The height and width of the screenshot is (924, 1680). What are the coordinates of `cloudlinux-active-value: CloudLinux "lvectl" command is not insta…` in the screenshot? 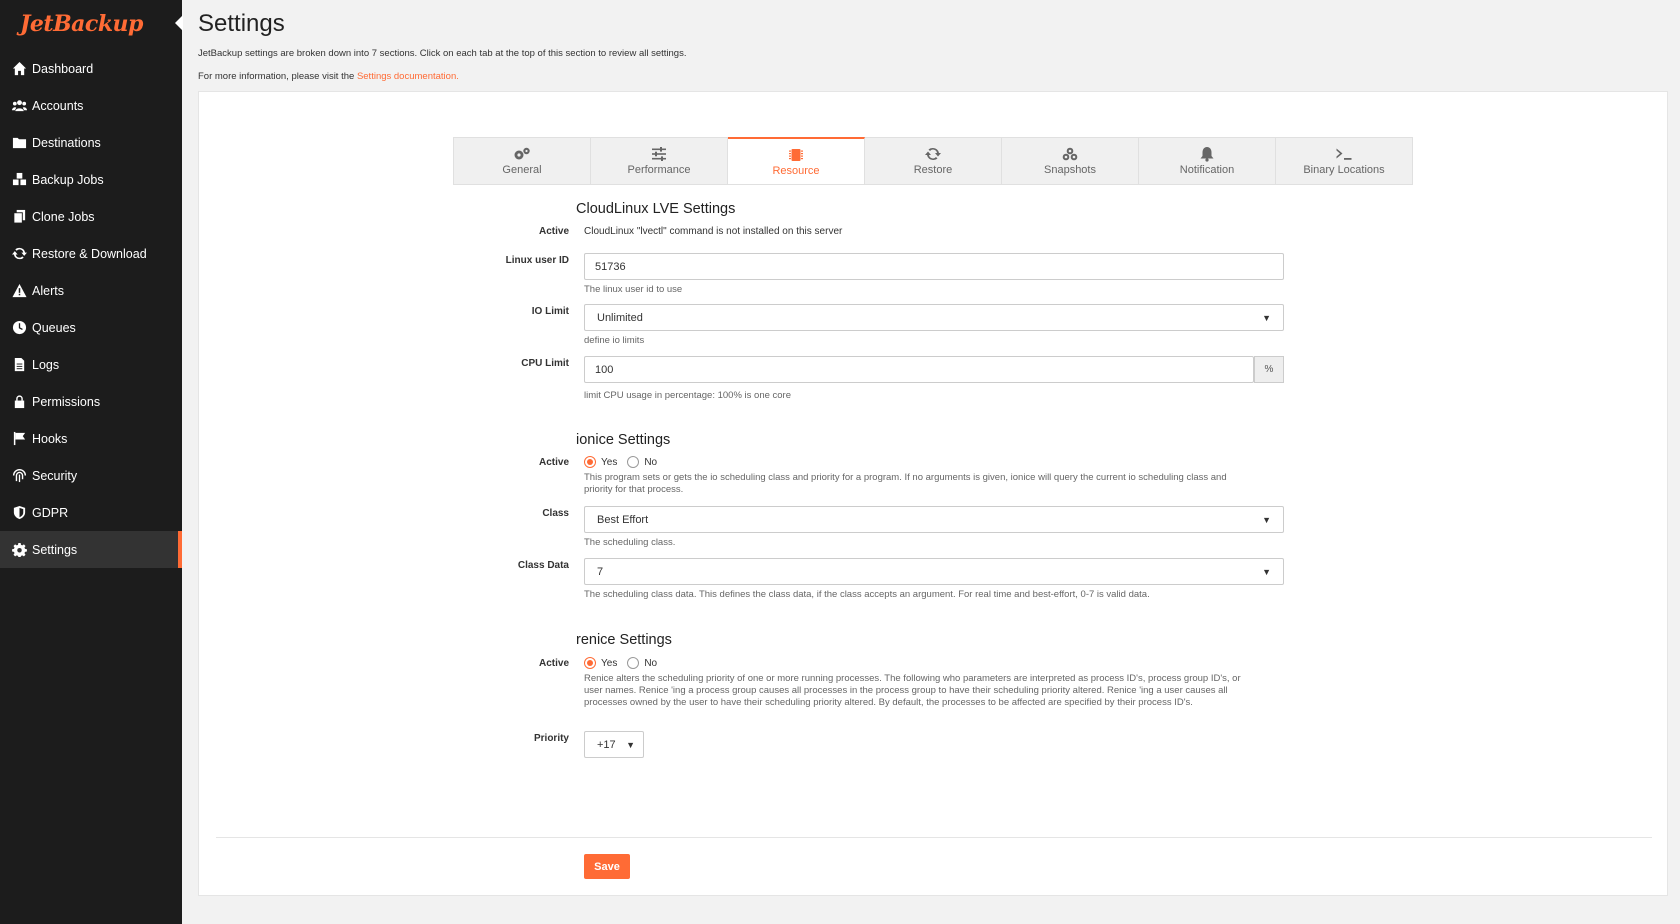 It's located at (713, 231).